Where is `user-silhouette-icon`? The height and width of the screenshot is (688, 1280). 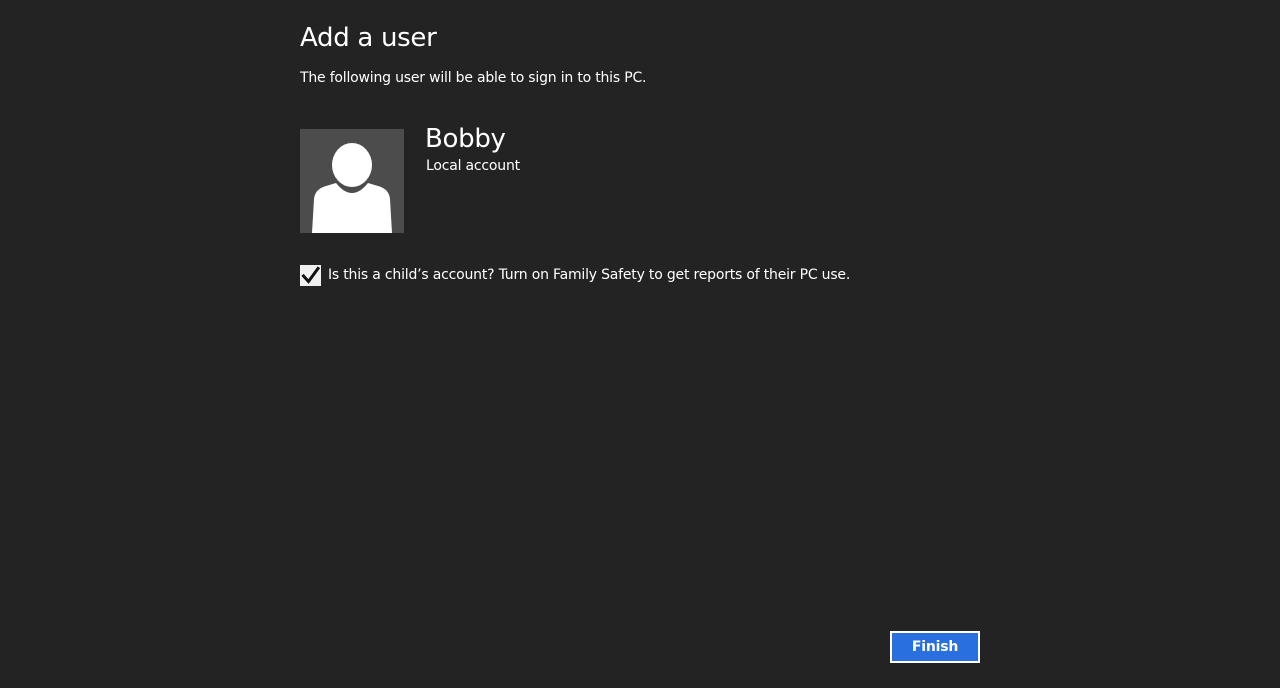 user-silhouette-icon is located at coordinates (352, 188).